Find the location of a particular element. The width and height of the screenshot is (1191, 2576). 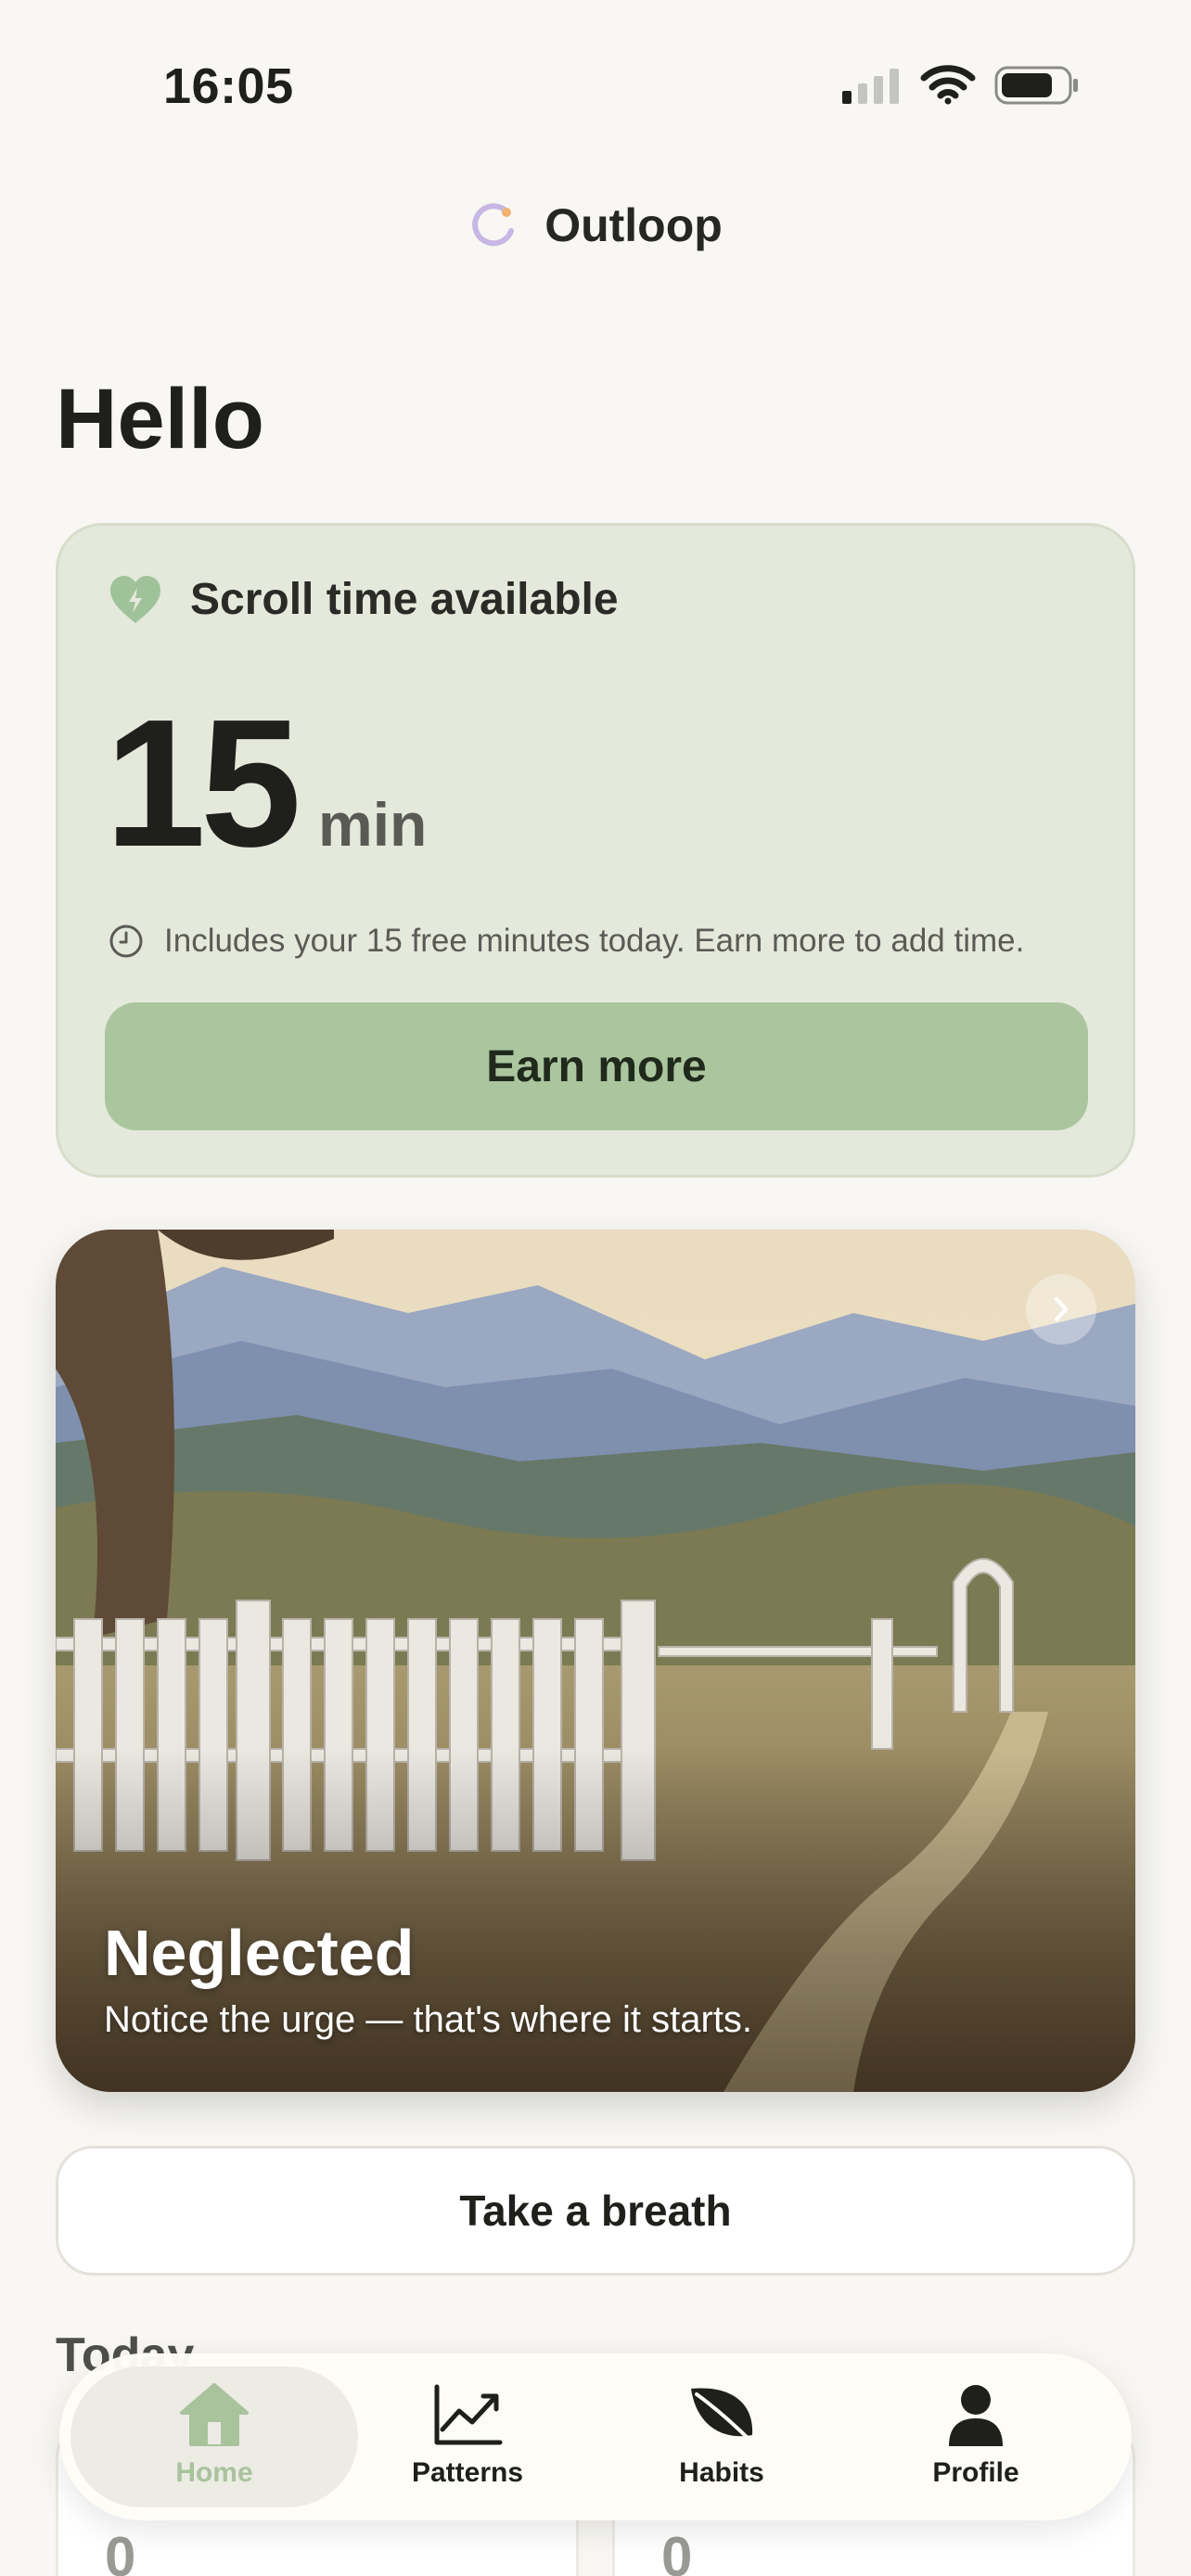

tab-home: Home is located at coordinates (215, 2441).